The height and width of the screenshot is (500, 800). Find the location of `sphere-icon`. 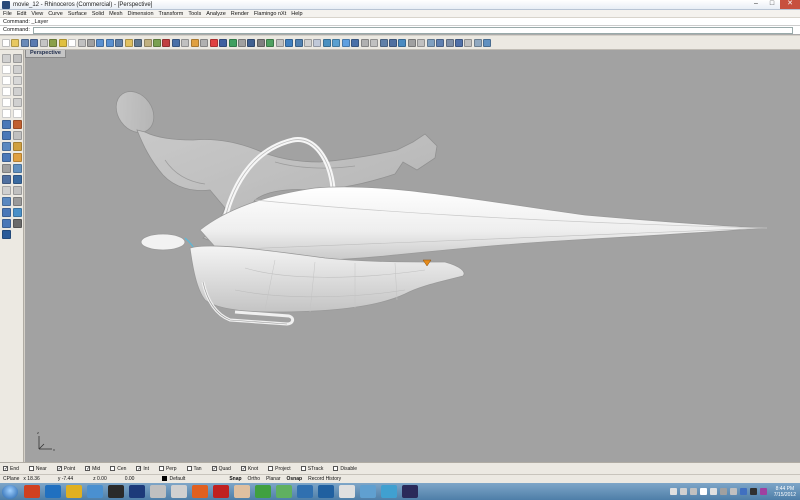

sphere-icon is located at coordinates (17, 135).